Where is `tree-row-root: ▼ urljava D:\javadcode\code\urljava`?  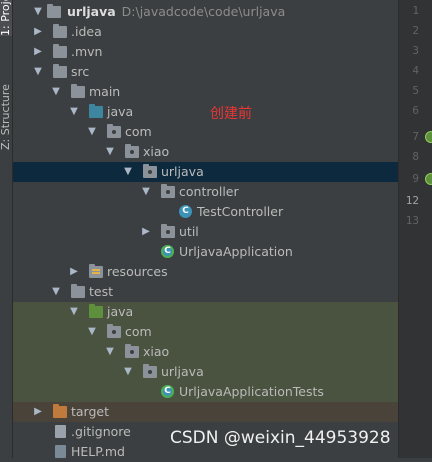
tree-row-root: ▼ urljava D:\javadcode\code\urljava is located at coordinates (205, 12).